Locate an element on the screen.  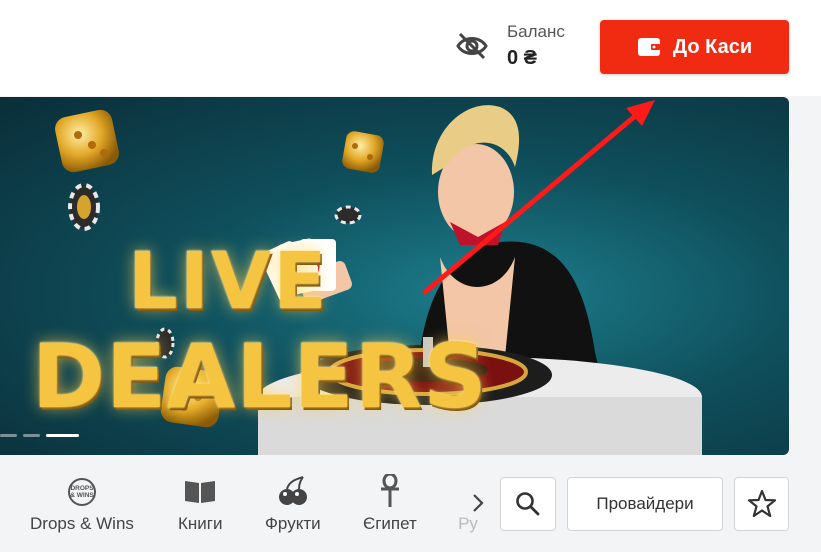
cashier-label: До Каси is located at coordinates (712, 46).